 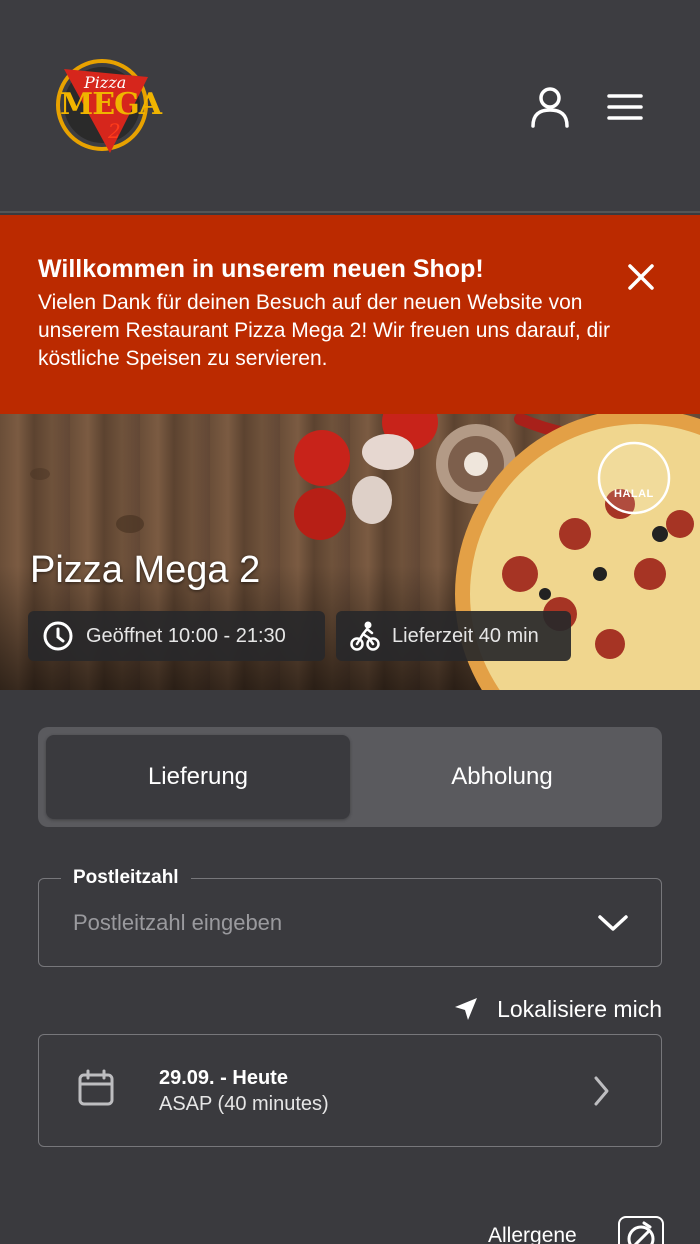 What do you see at coordinates (579, 1008) in the screenshot?
I see `locate-me-label: Lokalisiere mich` at bounding box center [579, 1008].